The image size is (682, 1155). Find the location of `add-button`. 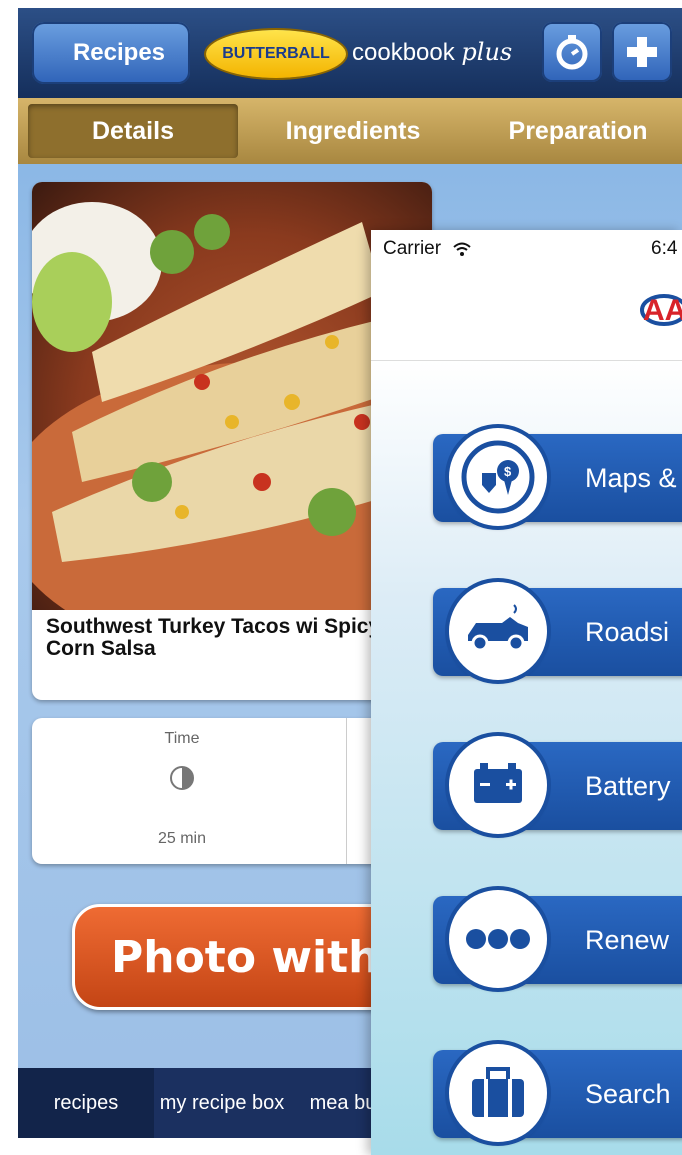

add-button is located at coordinates (642, 52).